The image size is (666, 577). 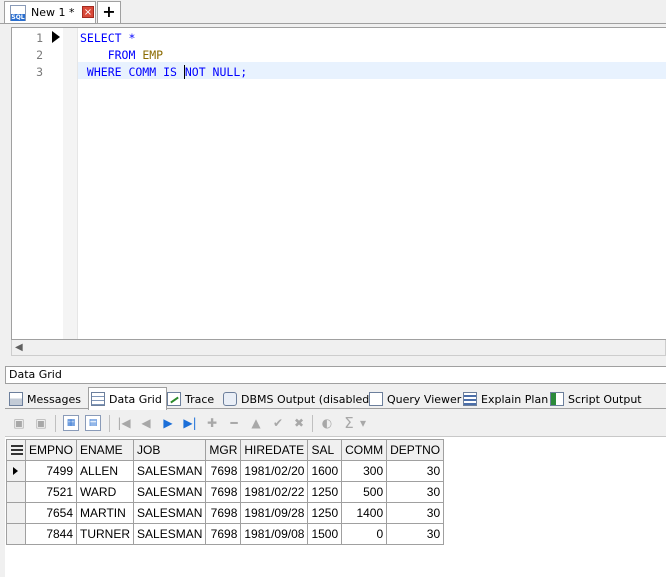 What do you see at coordinates (335, 375) in the screenshot?
I see `results-panel-title: Data Grid` at bounding box center [335, 375].